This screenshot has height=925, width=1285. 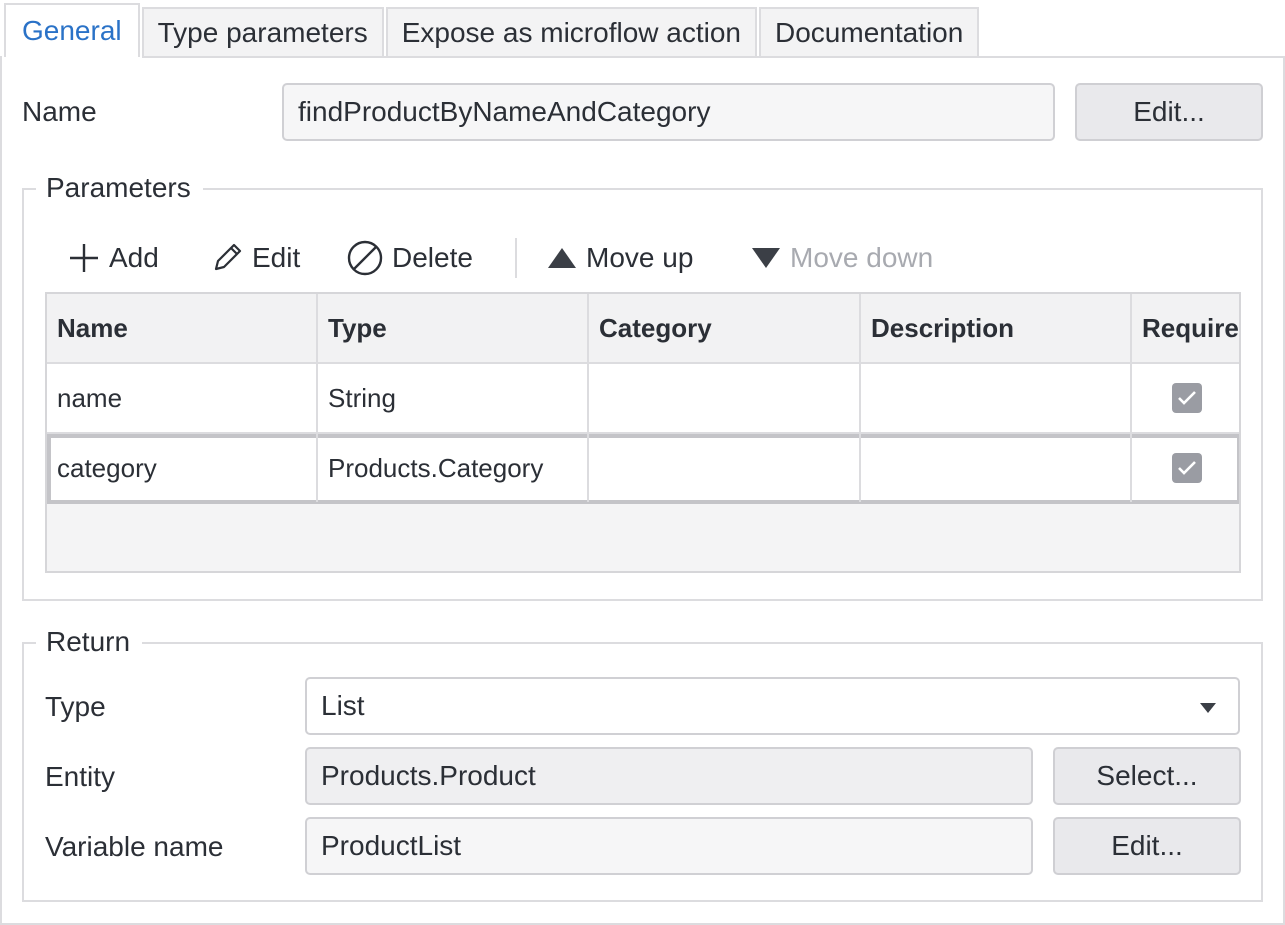 I want to click on column-header-required: Require, so click(x=1185, y=328).